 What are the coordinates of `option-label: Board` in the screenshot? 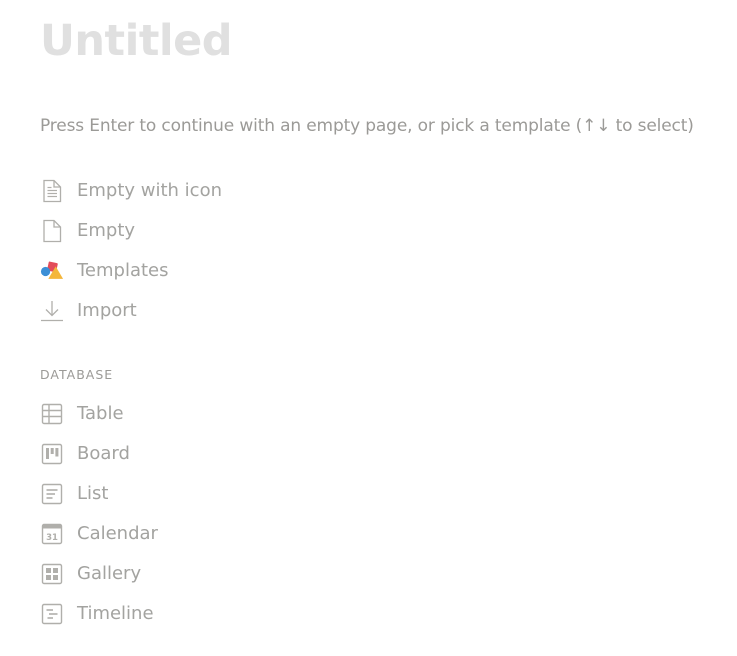 It's located at (103, 453).